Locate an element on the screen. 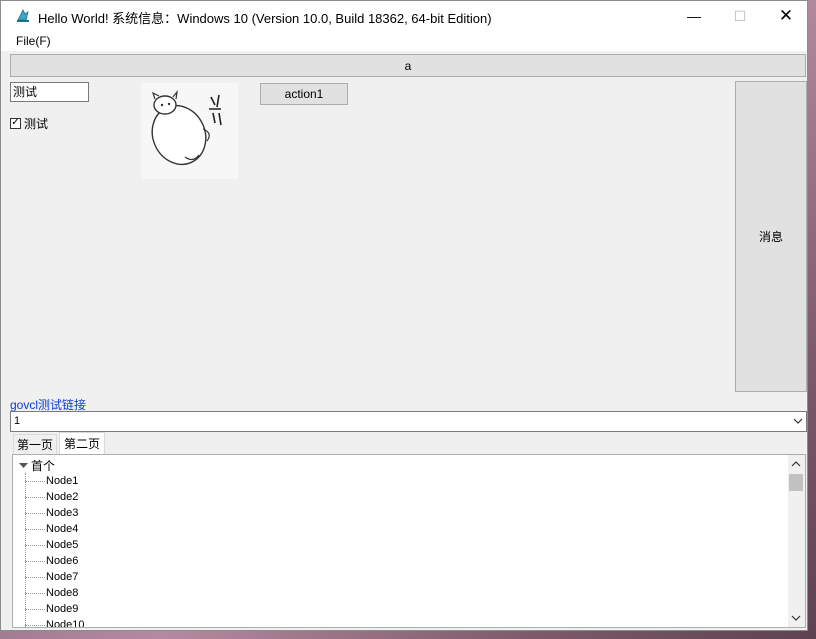 Image resolution: width=816 pixels, height=639 pixels. scroll-up-arrow-icon is located at coordinates (796, 464).